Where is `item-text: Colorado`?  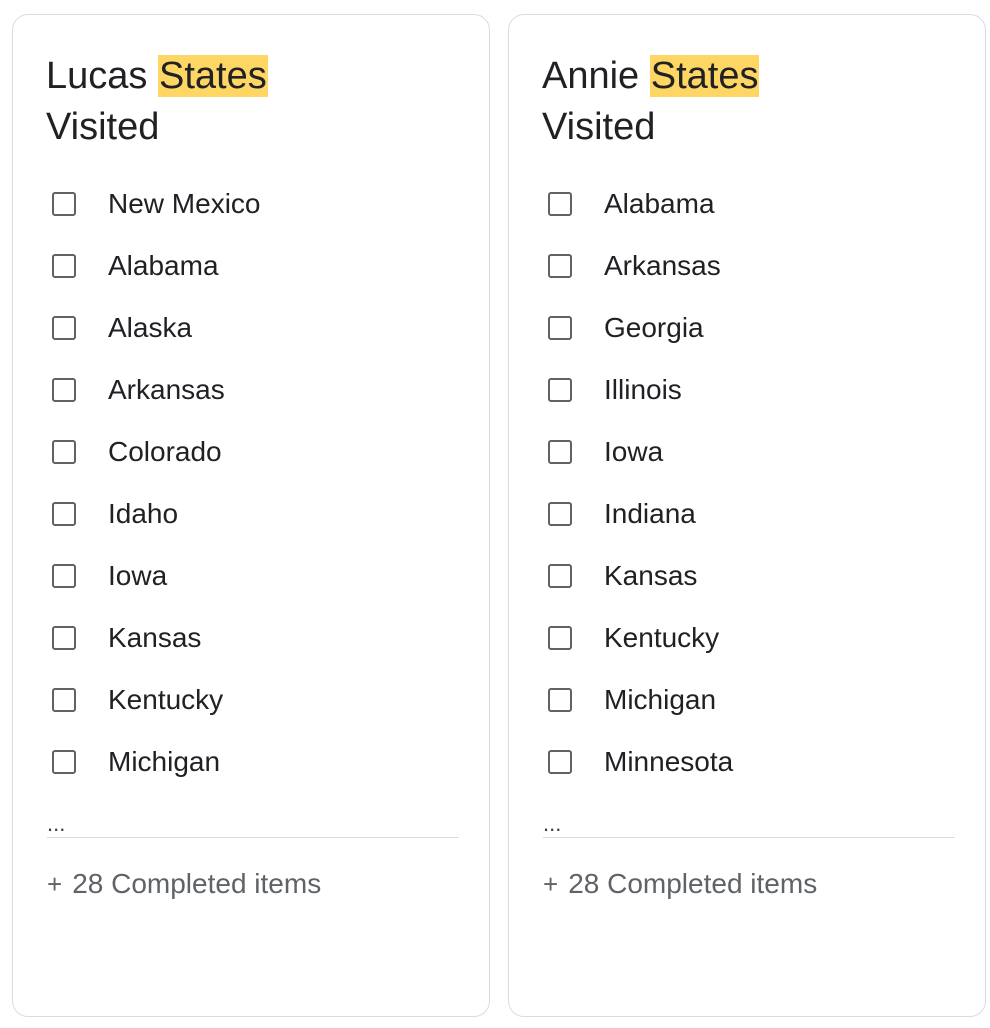 item-text: Colorado is located at coordinates (165, 452).